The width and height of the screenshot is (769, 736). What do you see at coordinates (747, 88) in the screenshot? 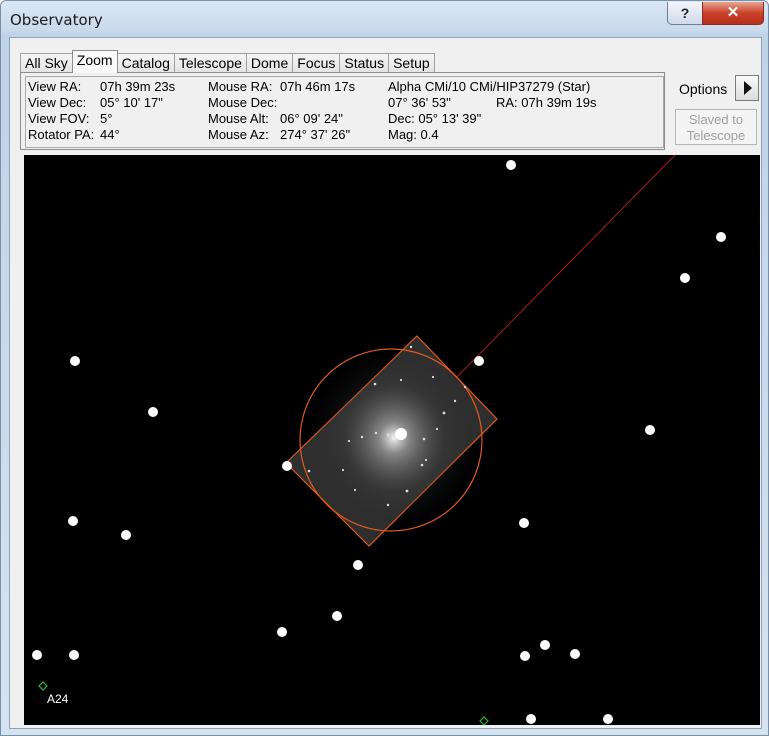
I see `options-arrow-button` at bounding box center [747, 88].